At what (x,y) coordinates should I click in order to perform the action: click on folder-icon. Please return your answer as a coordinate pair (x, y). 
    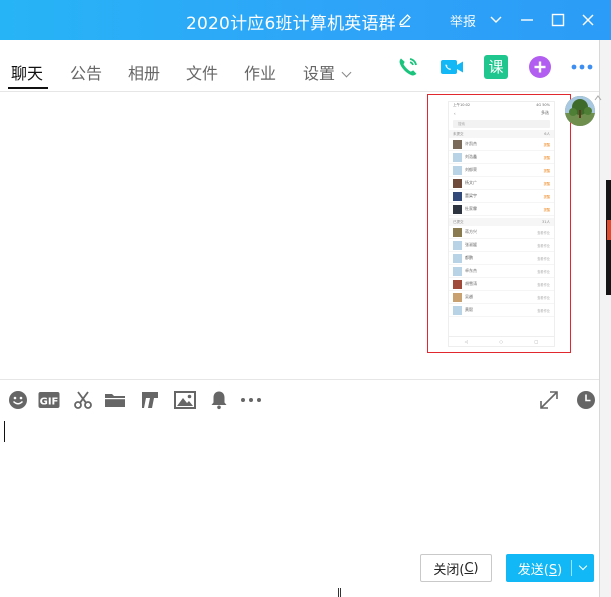
    Looking at the image, I should click on (115, 400).